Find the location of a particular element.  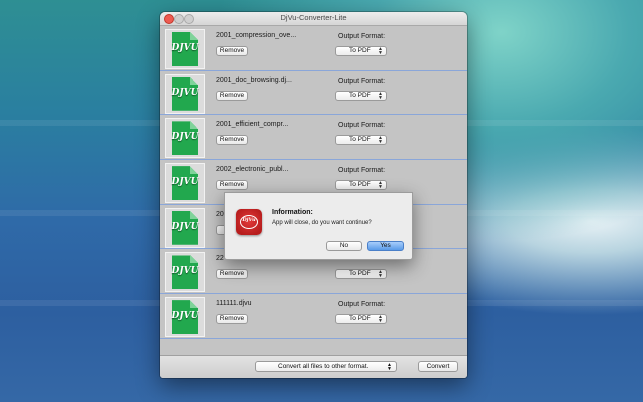

titlebar: DjVu-Converter-Lite is located at coordinates (313, 19).